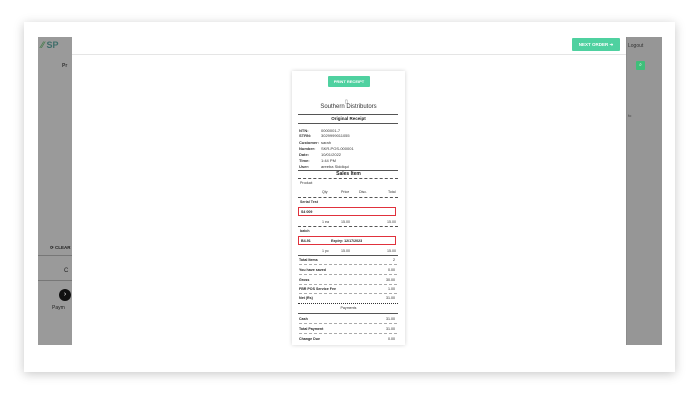 The height and width of the screenshot is (400, 699). Describe the element at coordinates (324, 166) in the screenshot. I see `info-user: User: areeba Siddiqui` at that location.